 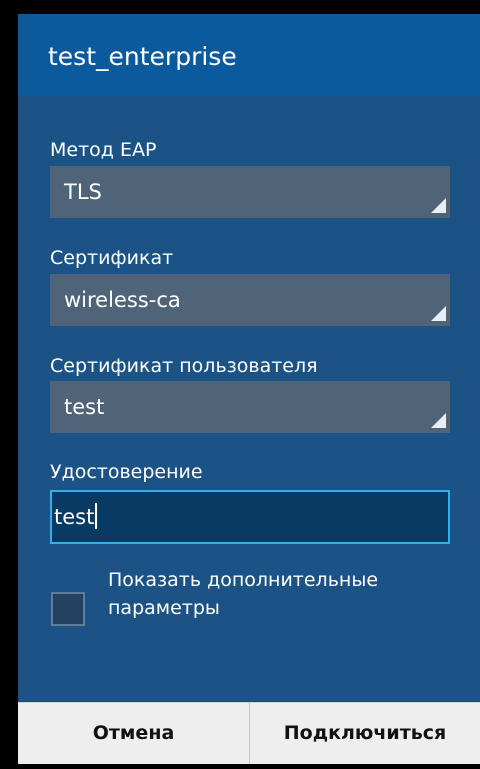 I want to click on ca-certificate-label: Сертификат, so click(x=112, y=258).